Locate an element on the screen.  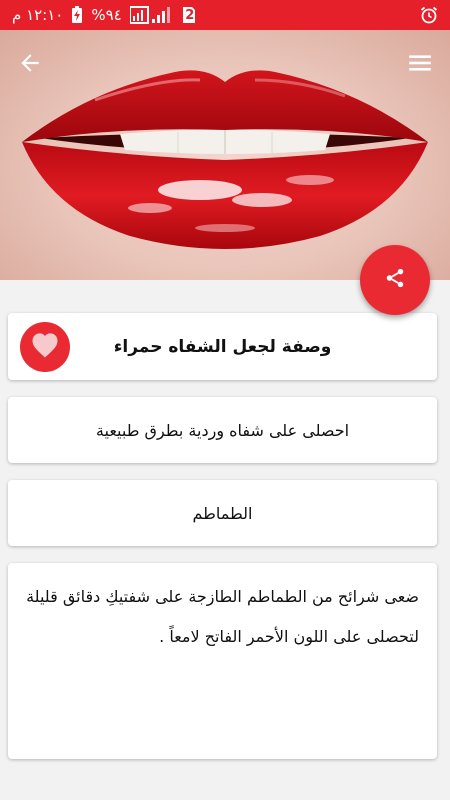
status-bar-left: ١٢:١٠ م %٩٤ 2 is located at coordinates (104, 15).